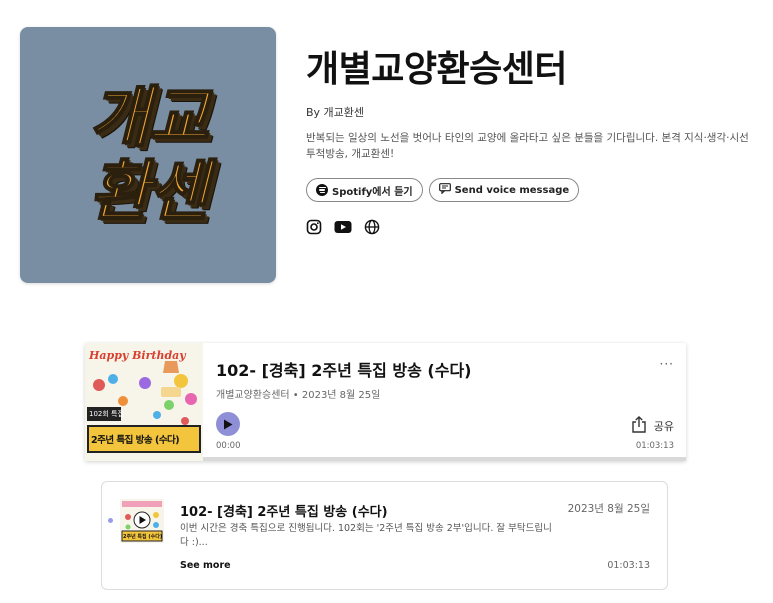 The width and height of the screenshot is (773, 603). Describe the element at coordinates (654, 446) in the screenshot. I see `total-time: 01:03:13` at that location.